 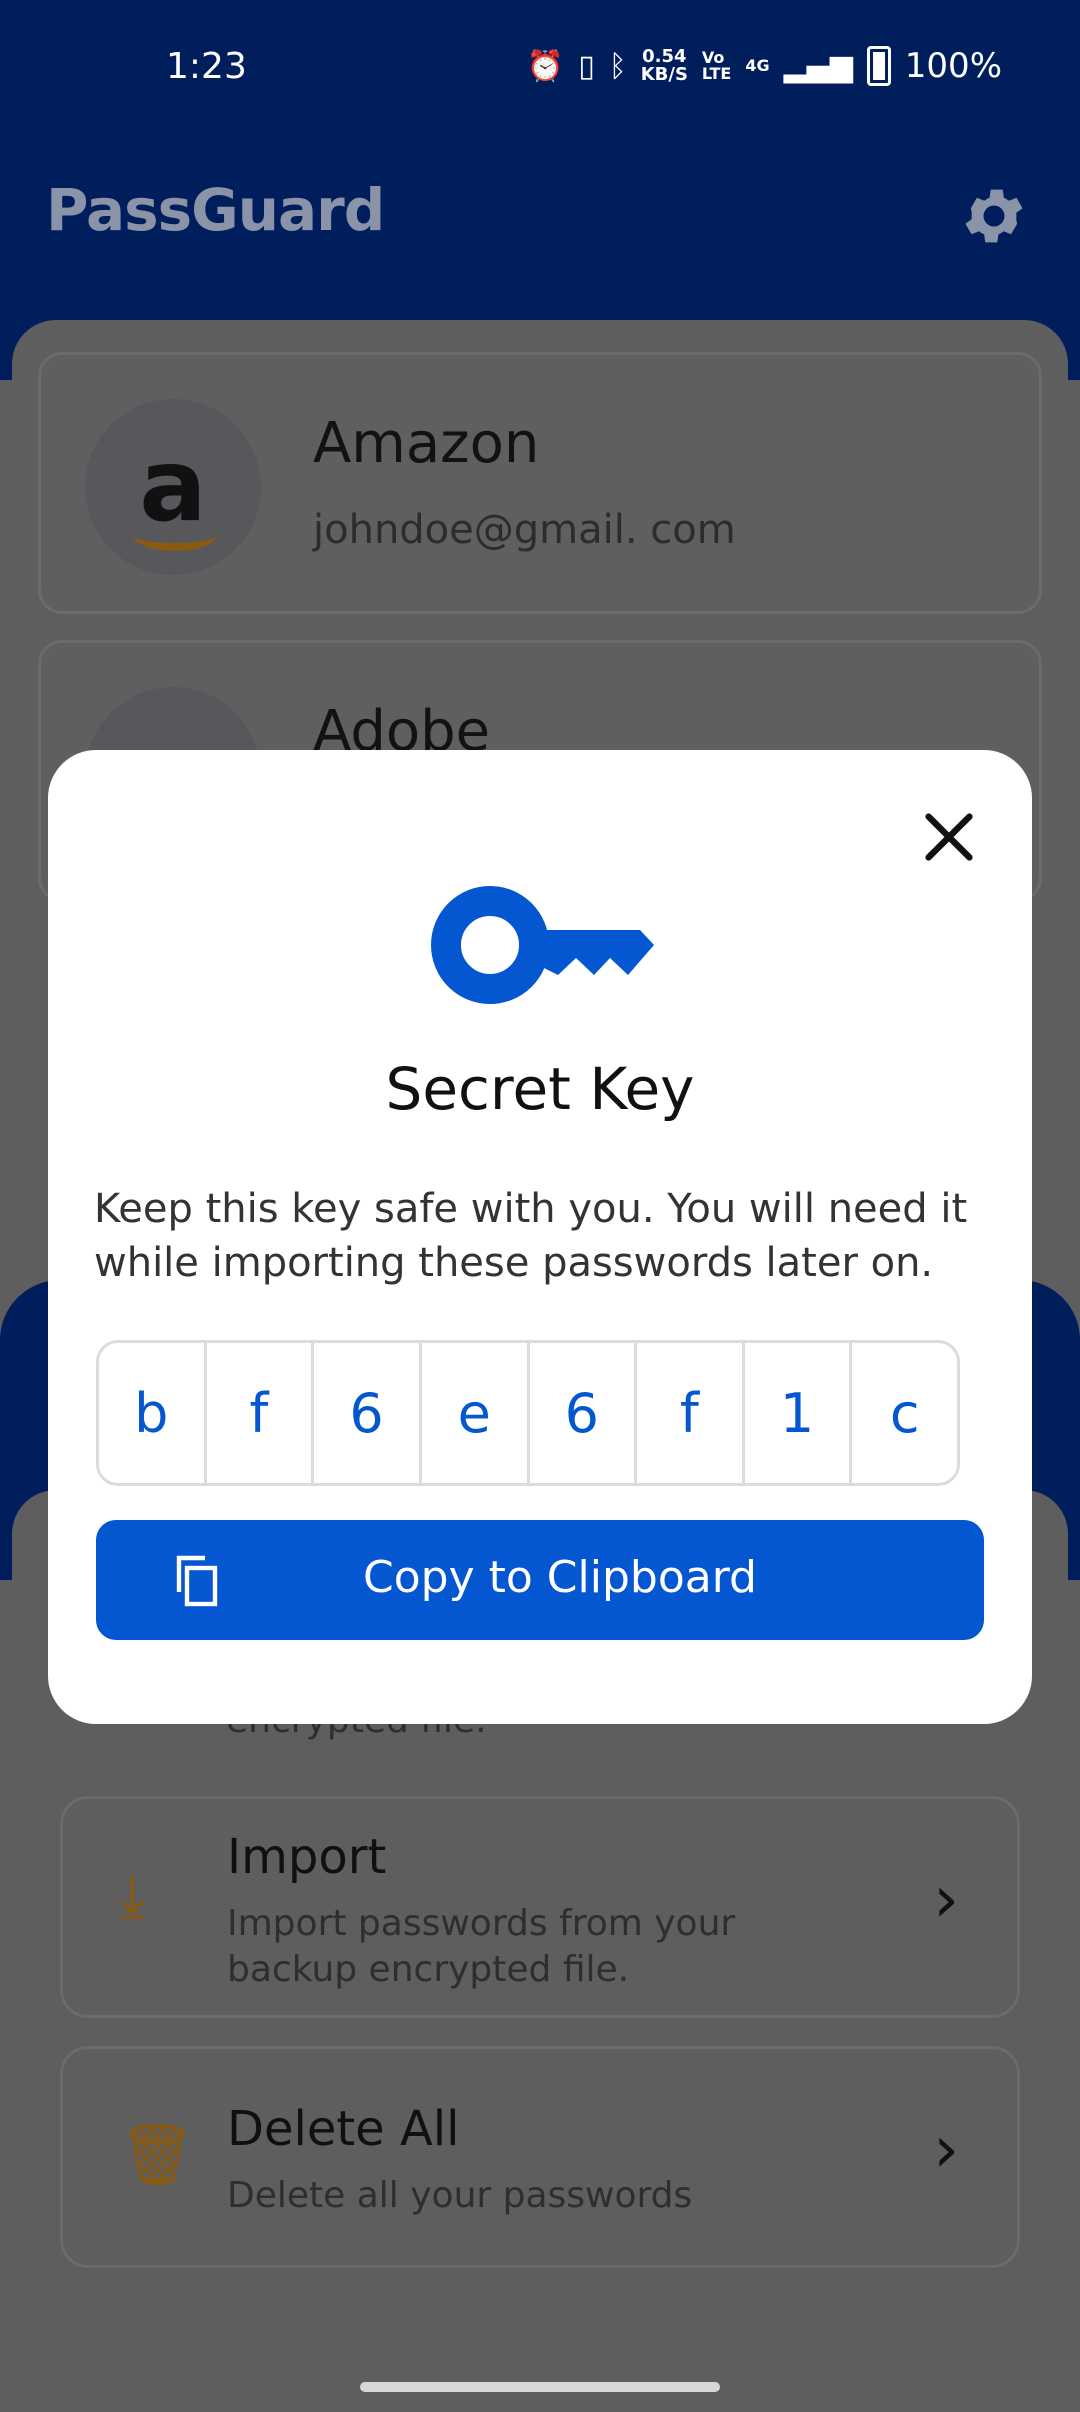 What do you see at coordinates (215, 210) in the screenshot?
I see `app-title: PassGuard` at bounding box center [215, 210].